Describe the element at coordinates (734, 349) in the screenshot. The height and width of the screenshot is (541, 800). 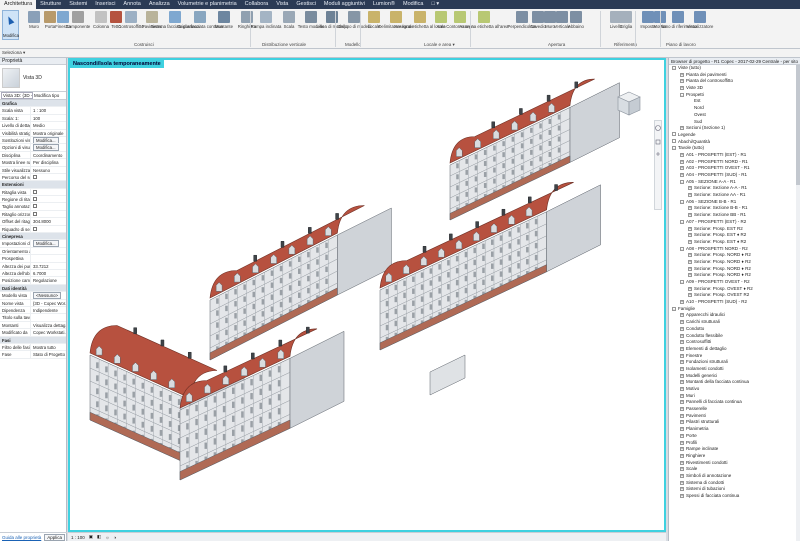
I see `browser-tree-item: + Elementi di dettaglio` at that location.